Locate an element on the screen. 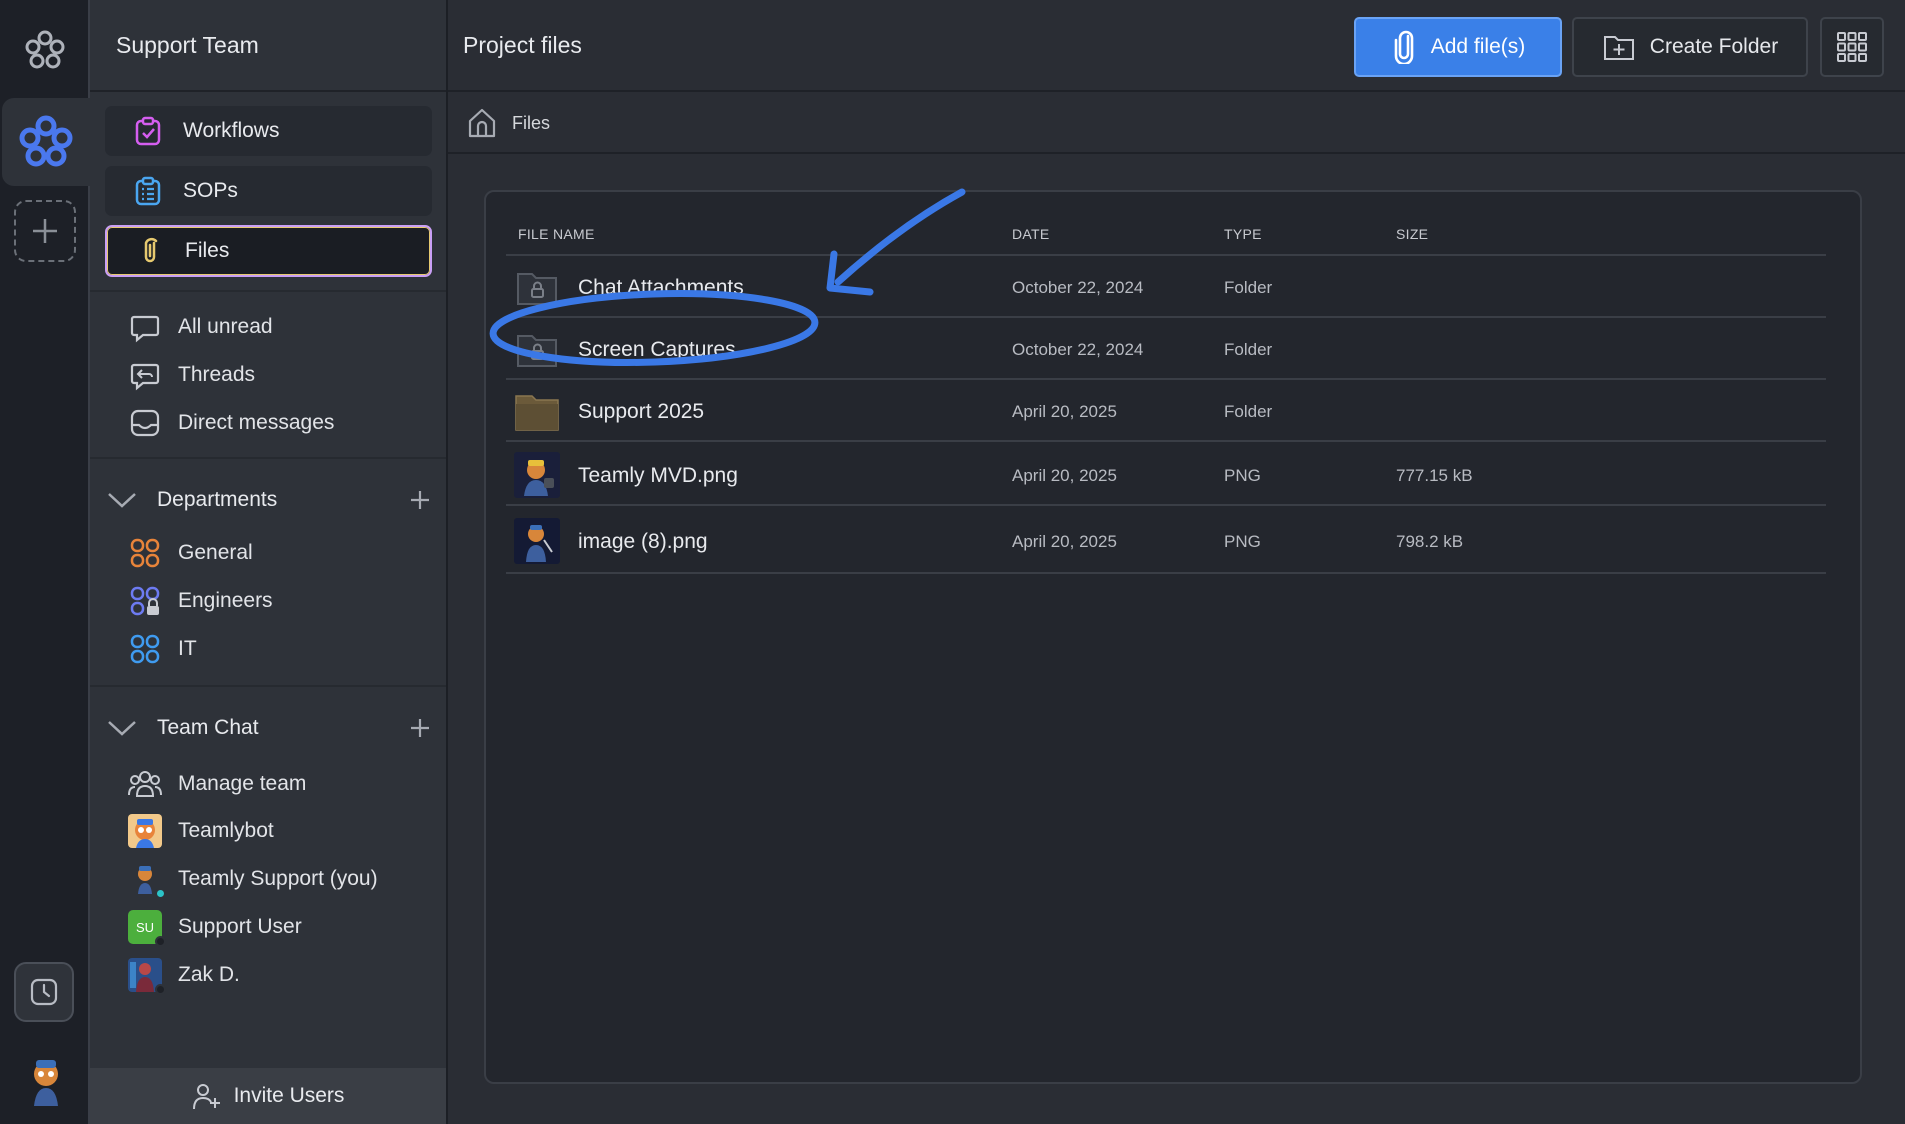 The height and width of the screenshot is (1124, 1905). sidebar-item-files: Files is located at coordinates (268, 251).